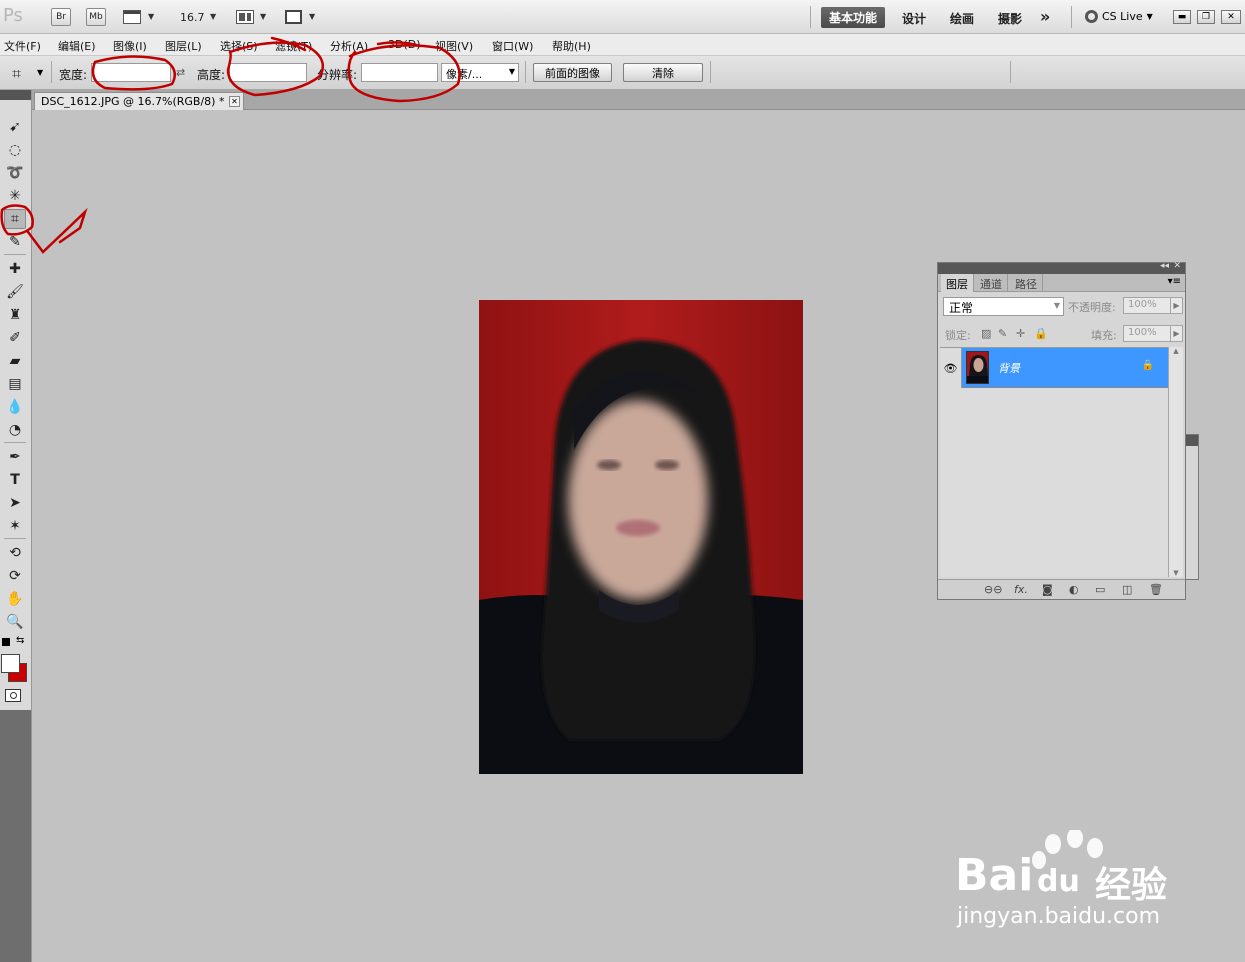 The width and height of the screenshot is (1245, 962). What do you see at coordinates (1054, 368) in the screenshot?
I see `layer-row-background: 👁 背景 🔒` at bounding box center [1054, 368].